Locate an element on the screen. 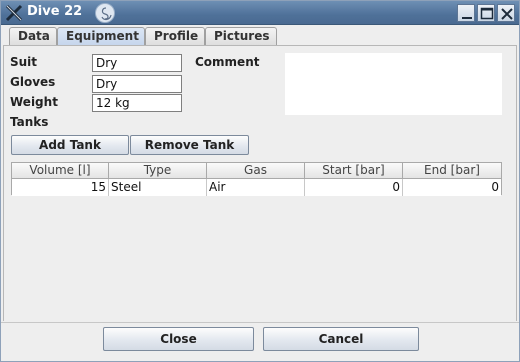 The image size is (520, 362). comment-textarea is located at coordinates (393, 84).